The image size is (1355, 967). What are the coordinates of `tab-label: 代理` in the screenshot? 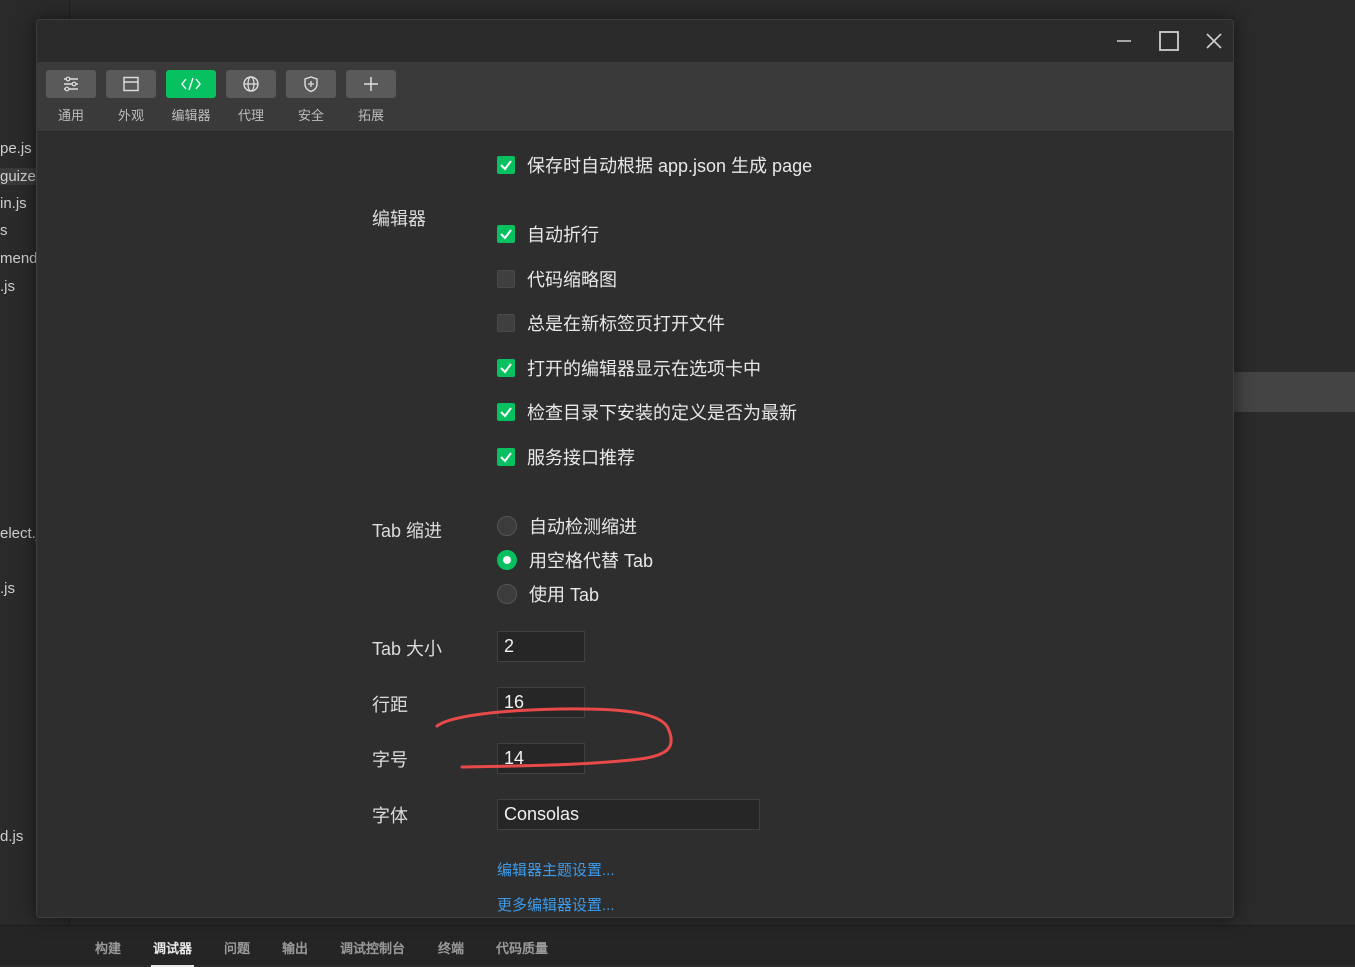 It's located at (251, 114).